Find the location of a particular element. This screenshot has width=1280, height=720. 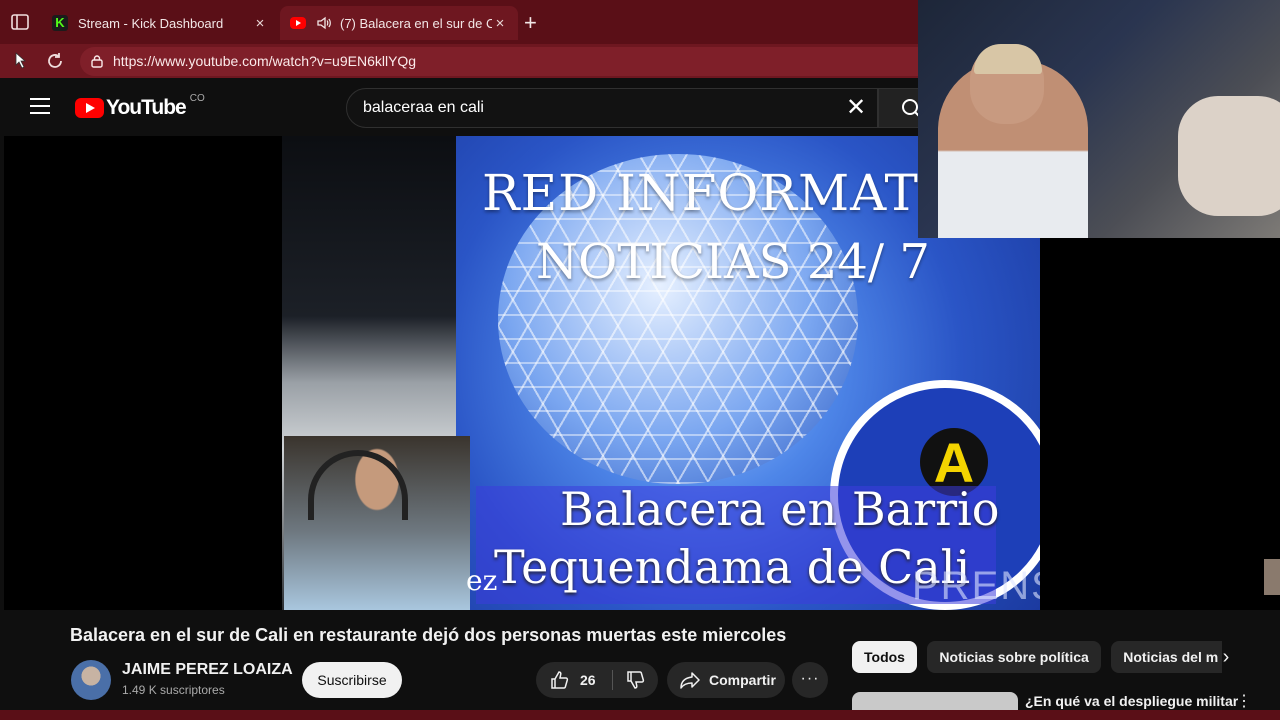

tab-title: (7) Balacera en el sur de Cali is located at coordinates (416, 23).